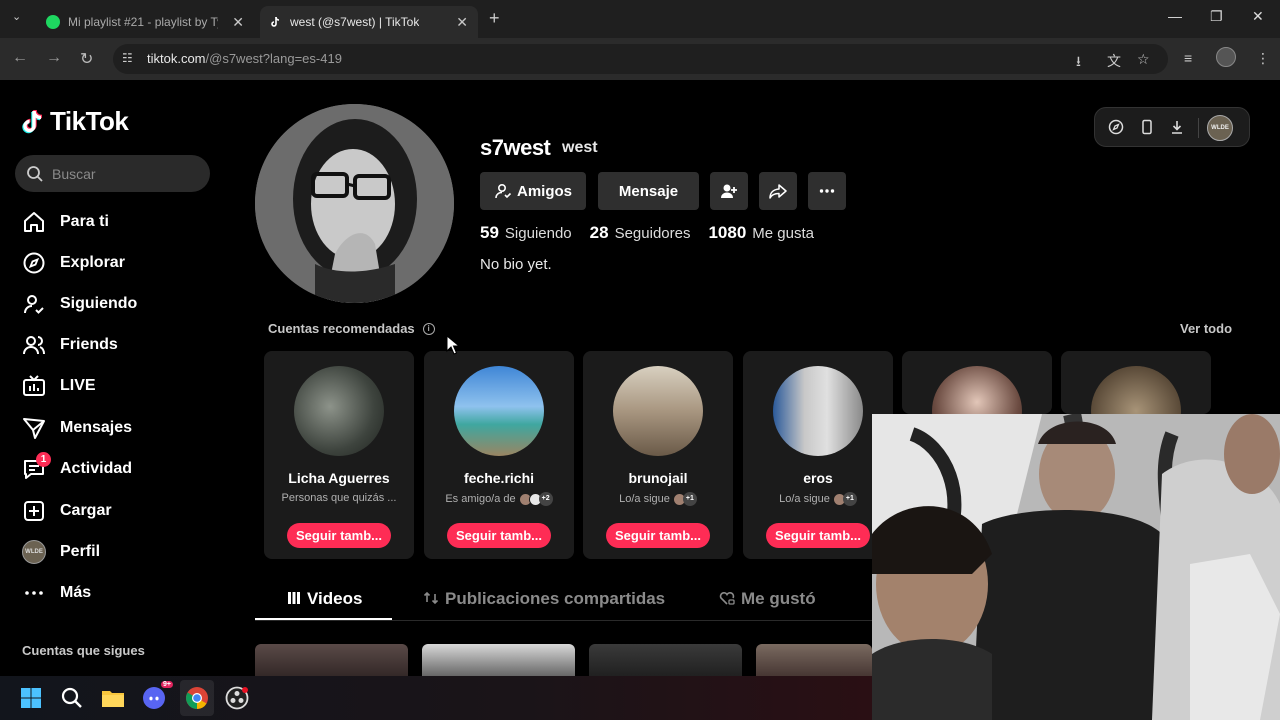  What do you see at coordinates (54, 58) in the screenshot?
I see `forward-icon: →` at bounding box center [54, 58].